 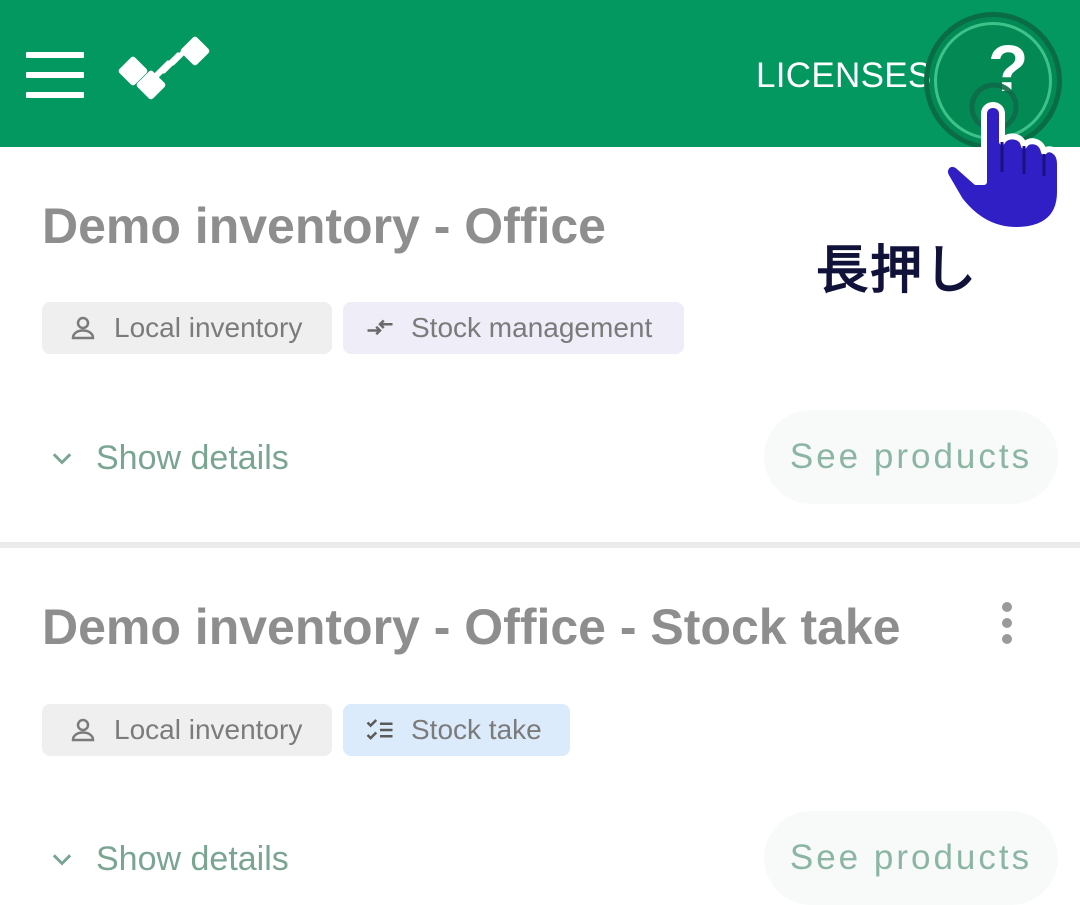 What do you see at coordinates (164, 68) in the screenshot?
I see `app-logo-icon` at bounding box center [164, 68].